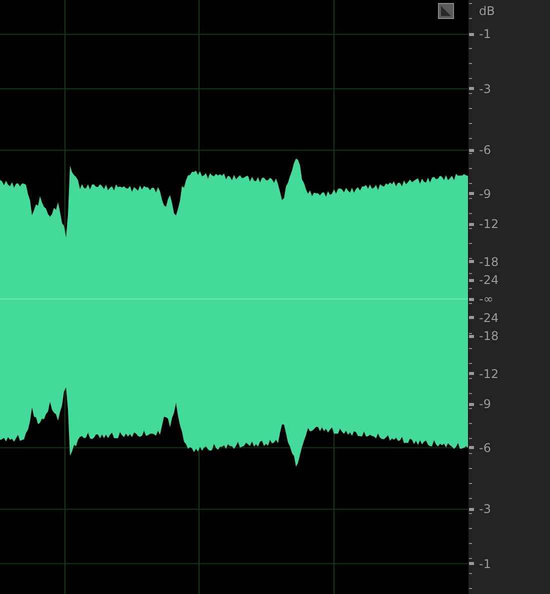 The height and width of the screenshot is (594, 550). I want to click on db-label: -∞, so click(486, 299).